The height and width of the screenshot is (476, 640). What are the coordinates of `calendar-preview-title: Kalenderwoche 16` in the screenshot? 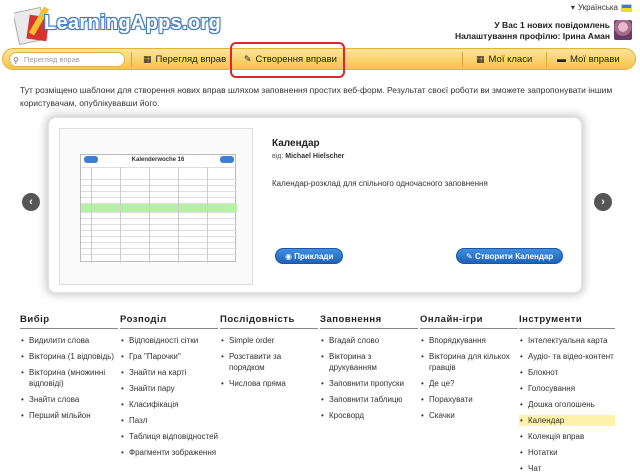 It's located at (158, 160).